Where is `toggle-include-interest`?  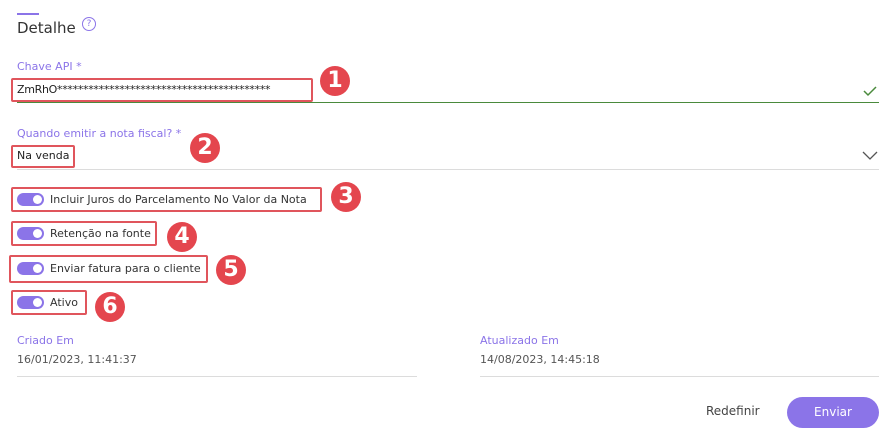 toggle-include-interest is located at coordinates (30, 199).